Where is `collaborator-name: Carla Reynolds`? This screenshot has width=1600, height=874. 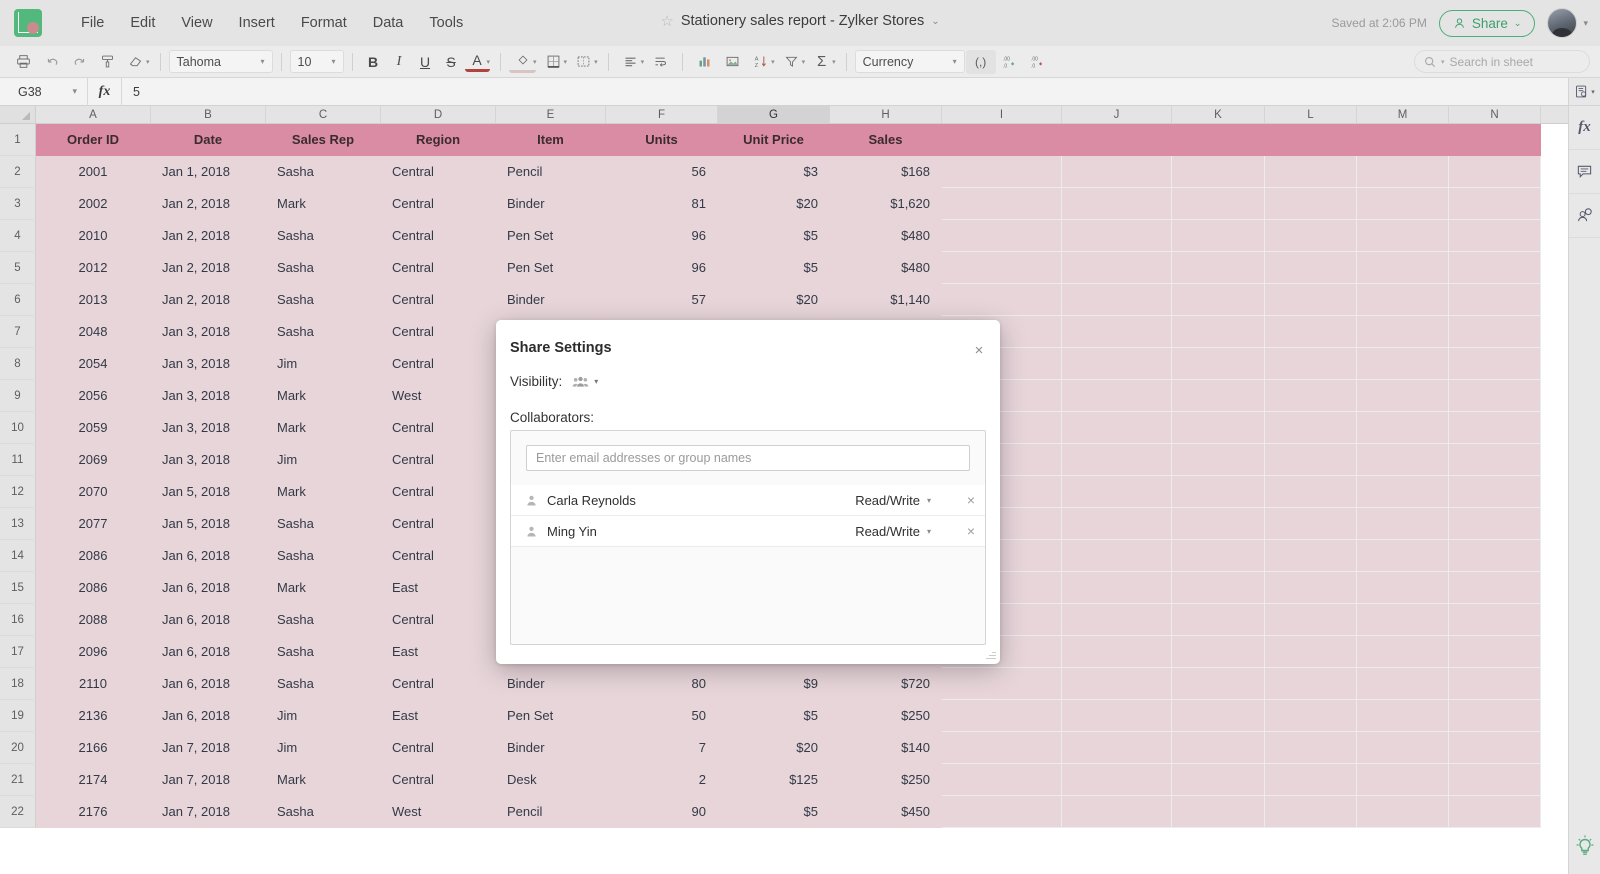
collaborator-name: Carla Reynolds is located at coordinates (591, 500).